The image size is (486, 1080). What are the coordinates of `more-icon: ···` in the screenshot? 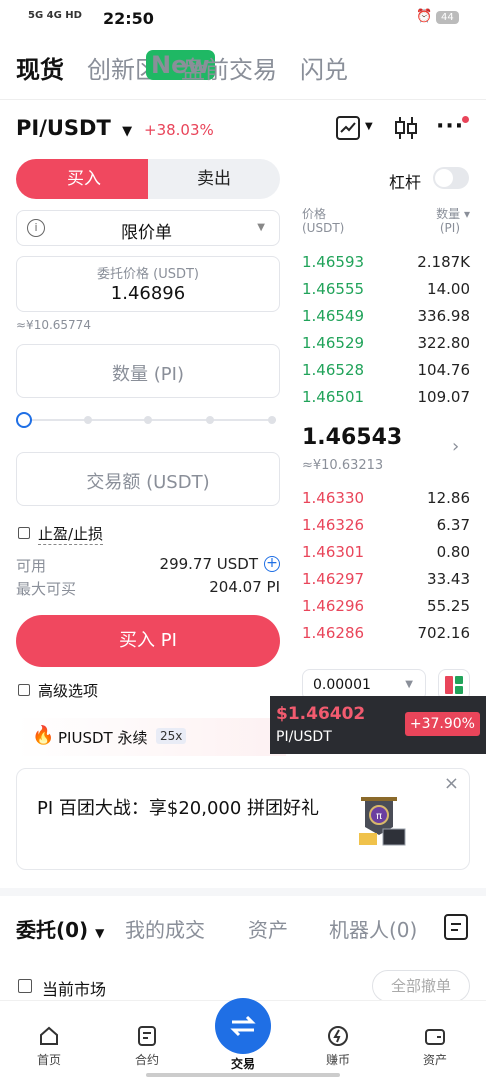 It's located at (450, 127).